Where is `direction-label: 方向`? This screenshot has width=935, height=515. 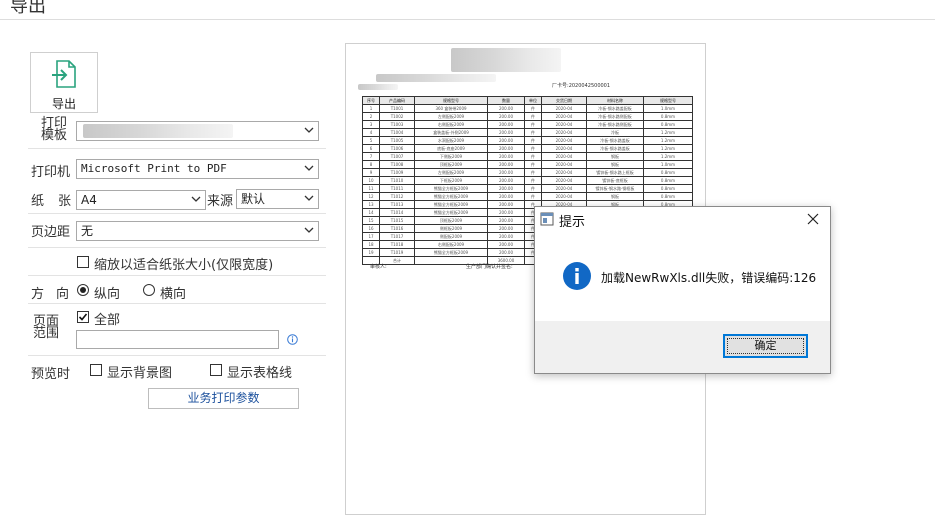
direction-label: 方向 is located at coordinates (50, 292).